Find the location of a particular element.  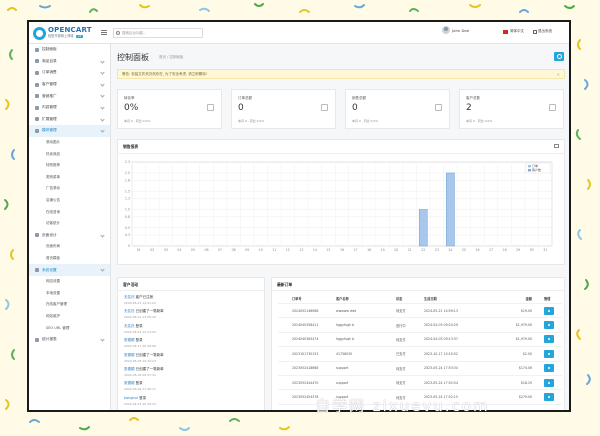

sidebar-subitem: 访客统计 is located at coordinates (69, 224).